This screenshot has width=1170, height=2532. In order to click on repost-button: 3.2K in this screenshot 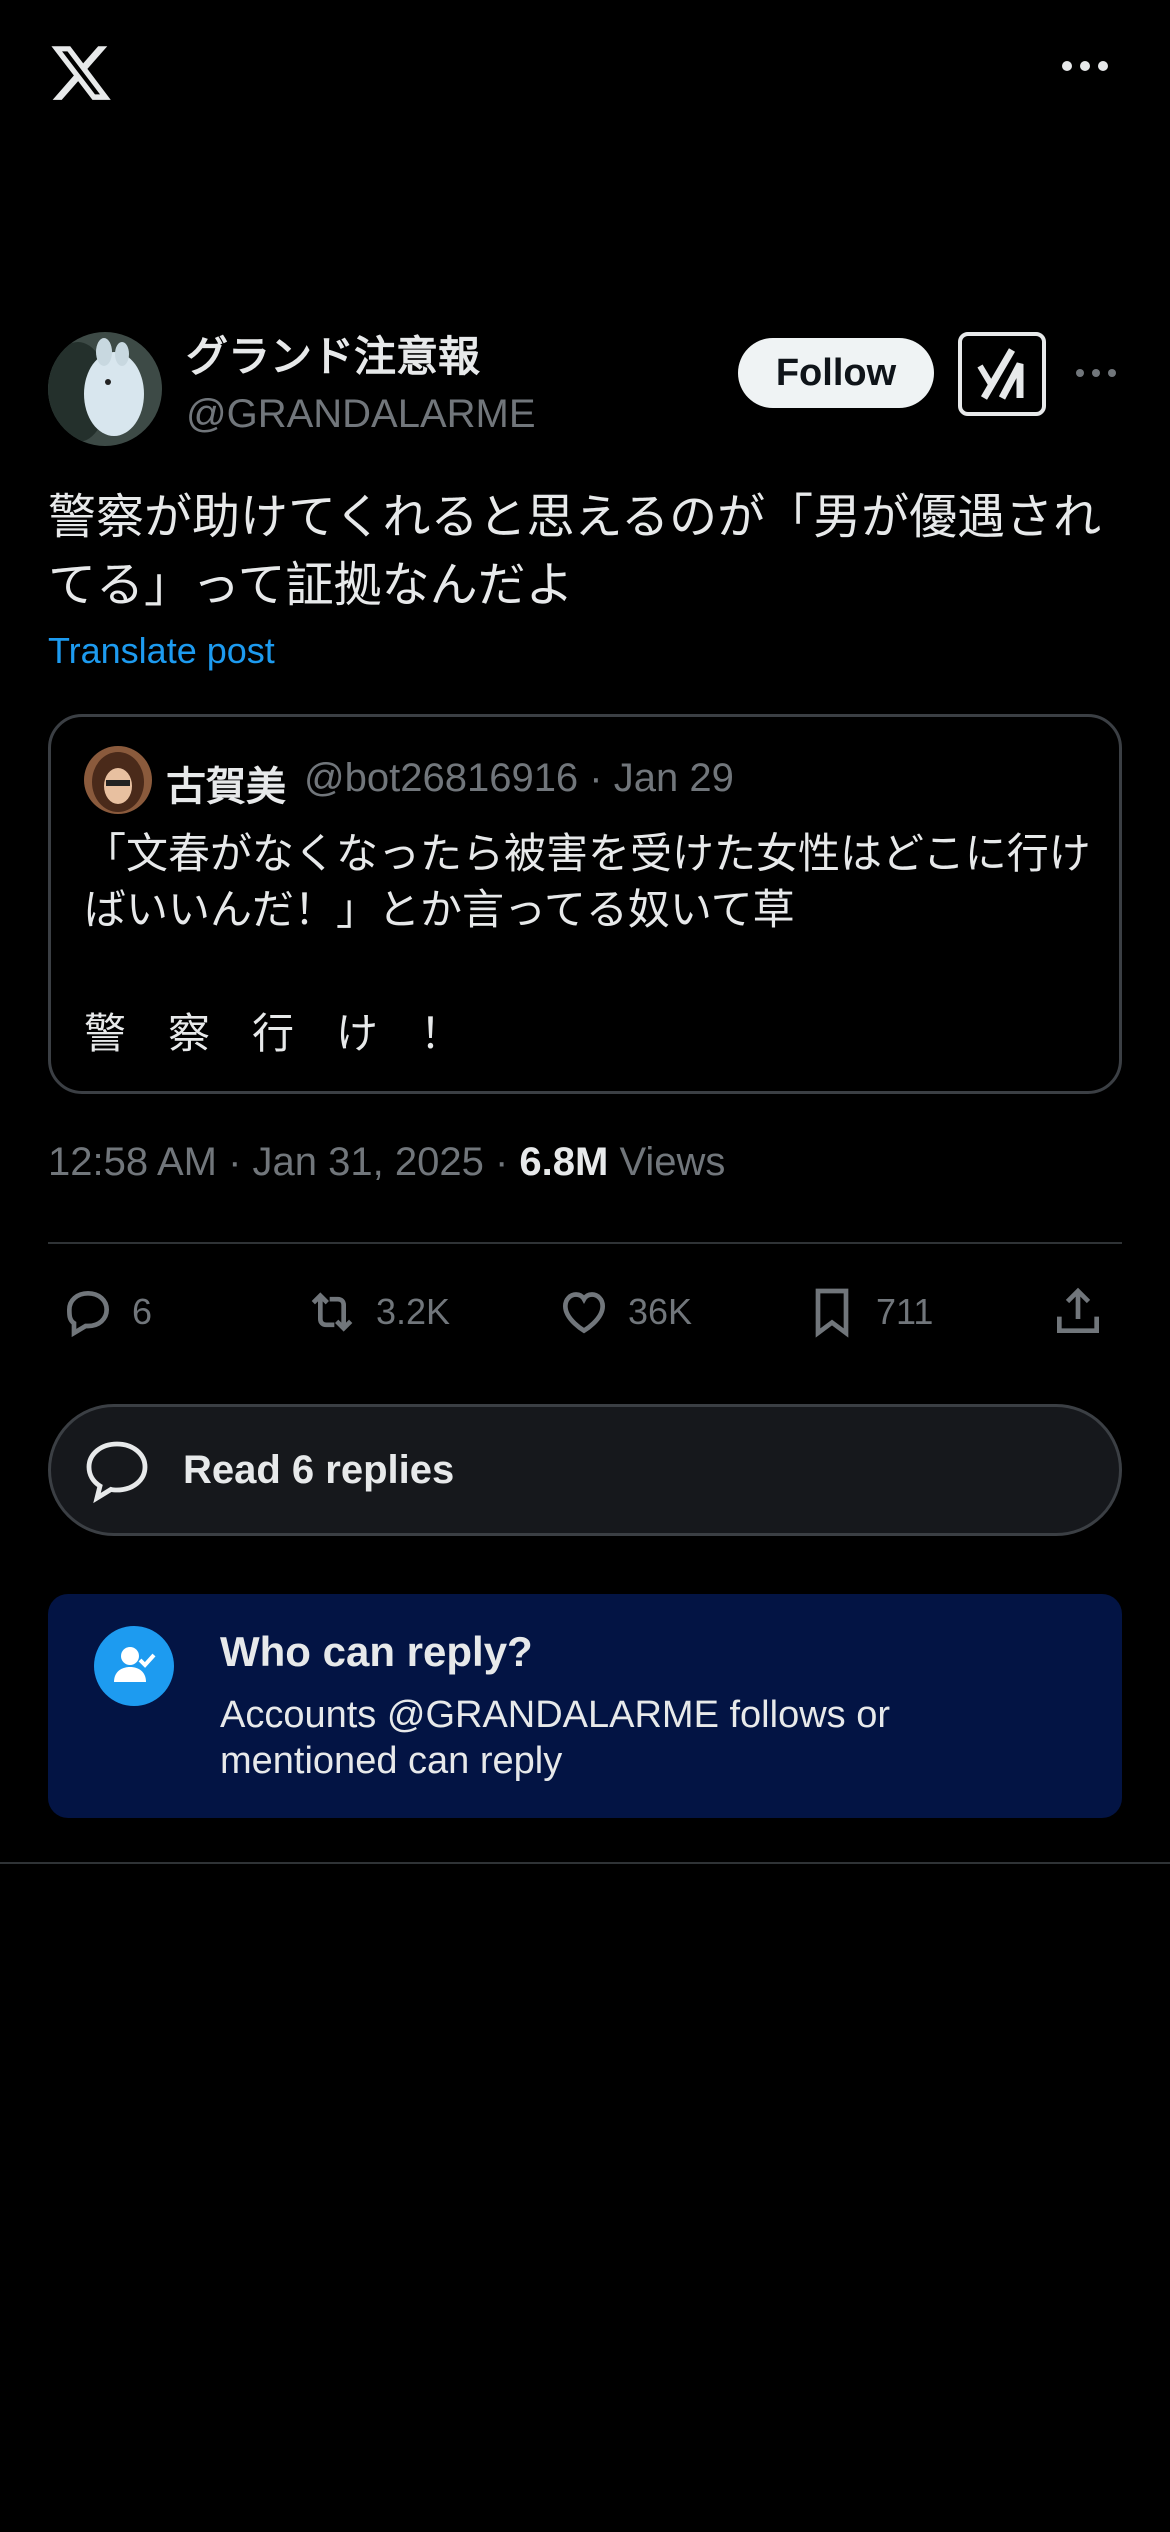, I will do `click(377, 1312)`.